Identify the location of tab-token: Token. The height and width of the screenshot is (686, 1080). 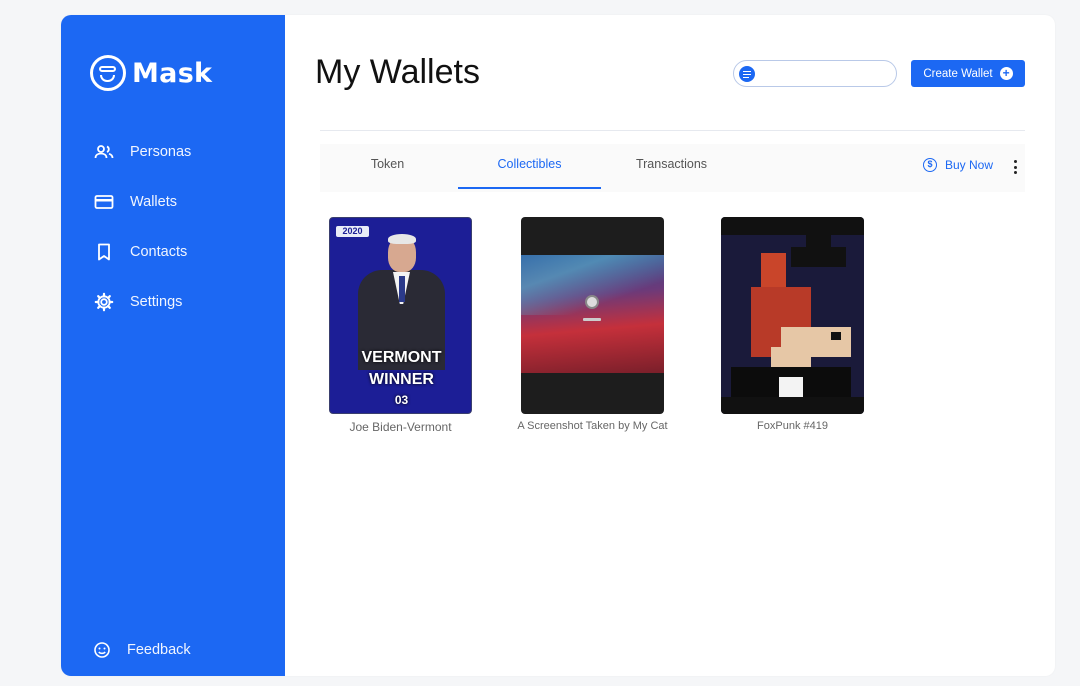
(387, 164).